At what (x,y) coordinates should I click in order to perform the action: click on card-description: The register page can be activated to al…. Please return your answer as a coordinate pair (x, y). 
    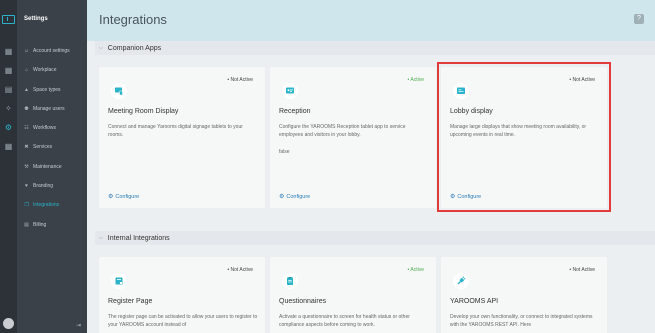
    Looking at the image, I should click on (183, 321).